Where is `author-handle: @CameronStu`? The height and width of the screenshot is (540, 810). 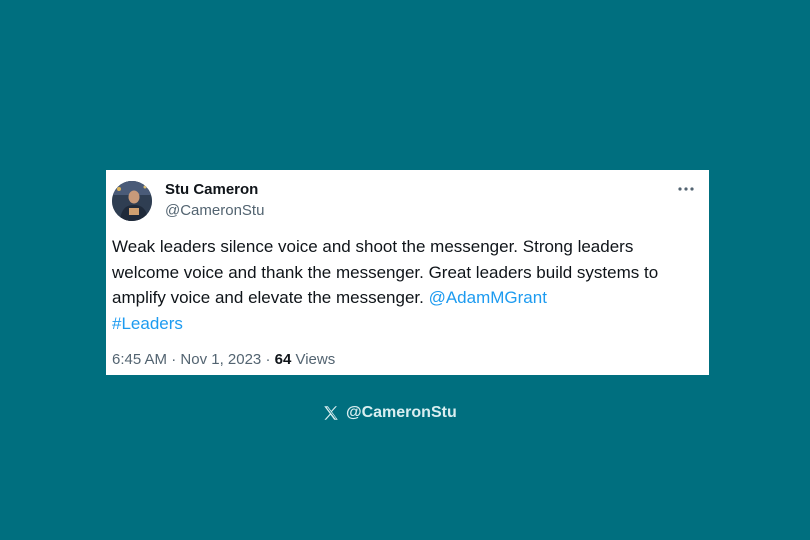
author-handle: @CameronStu is located at coordinates (214, 210).